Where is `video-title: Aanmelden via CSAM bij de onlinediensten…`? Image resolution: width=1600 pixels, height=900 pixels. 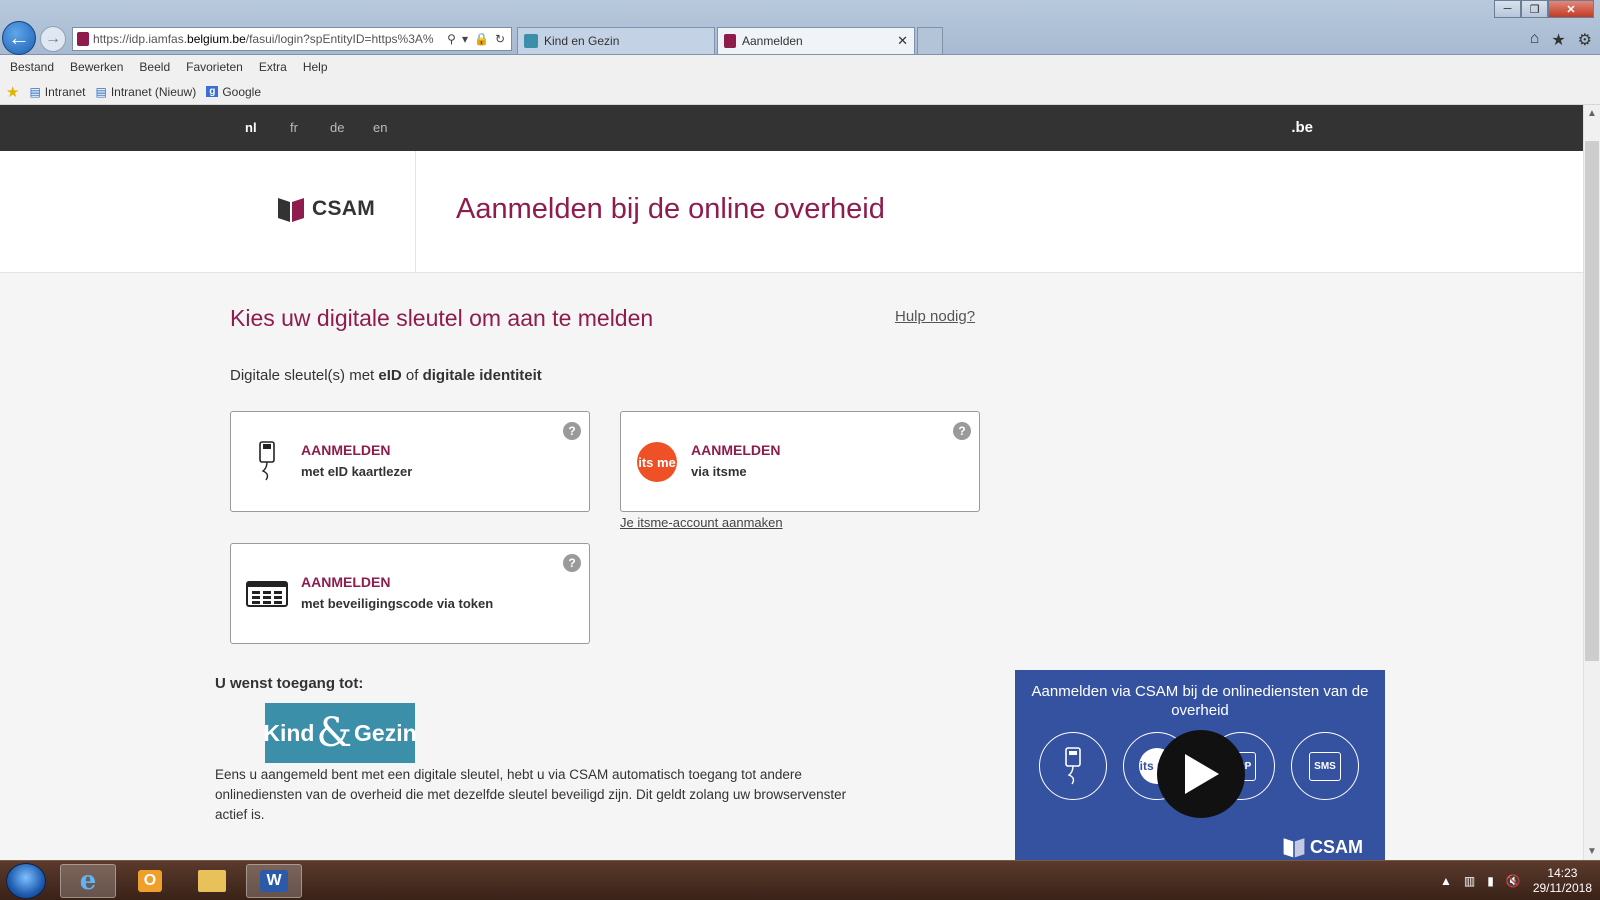 video-title: Aanmelden via CSAM bij de onlinediensten… is located at coordinates (1200, 701).